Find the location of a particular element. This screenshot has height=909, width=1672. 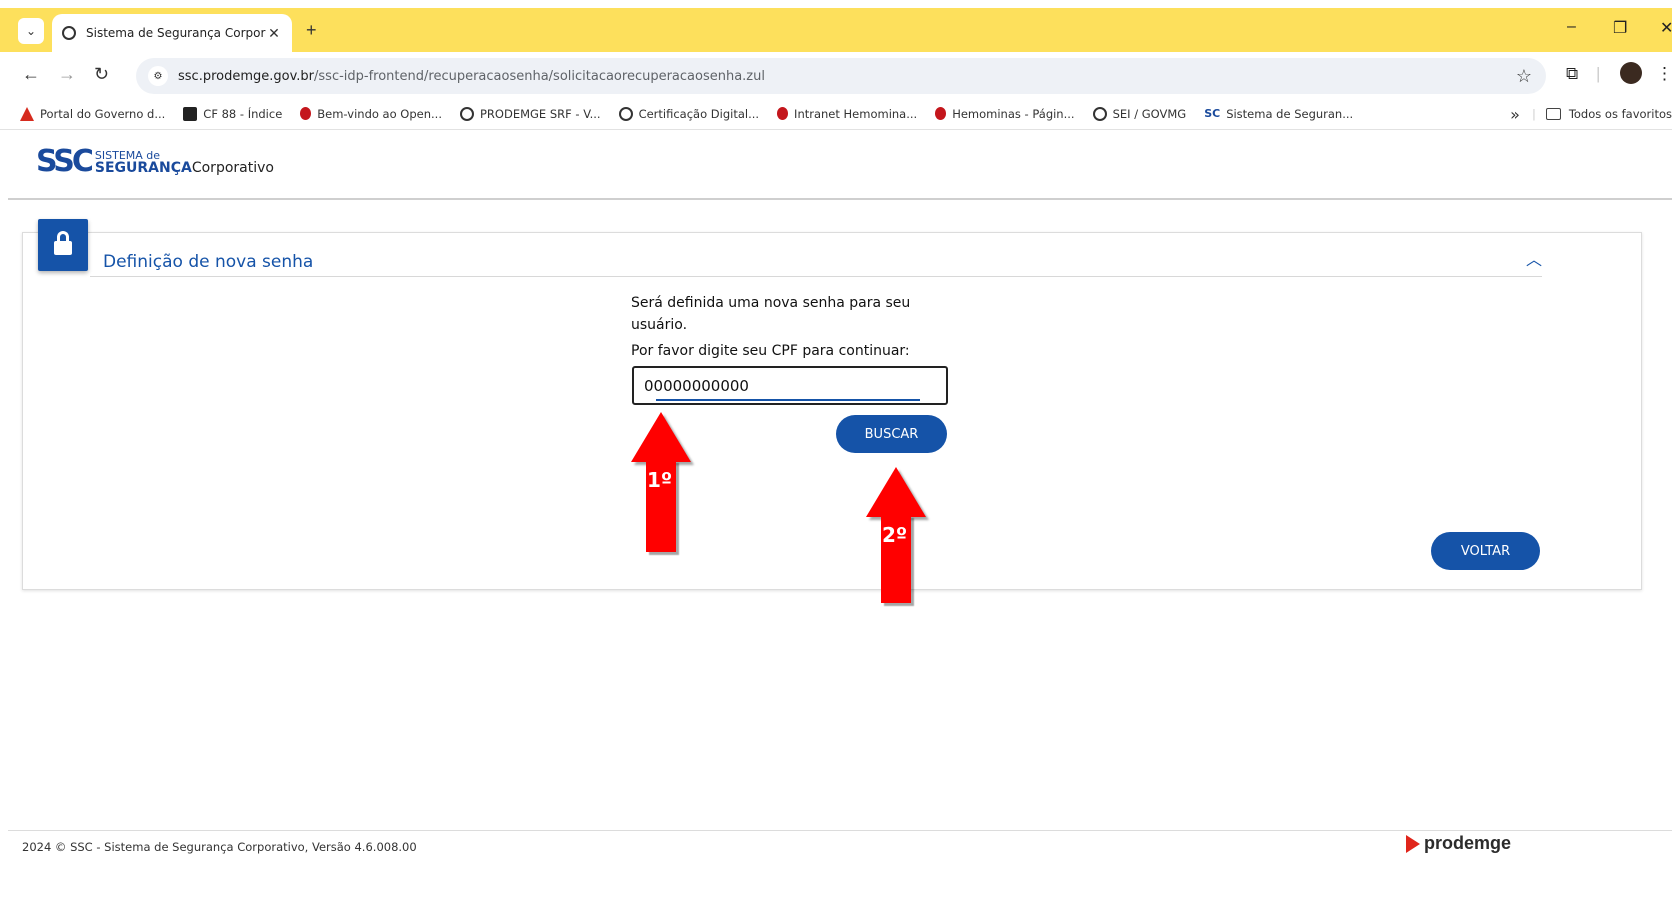

ssc-logo: SSC SISTEMA de SEGURANÇACorporativo is located at coordinates (155, 161).